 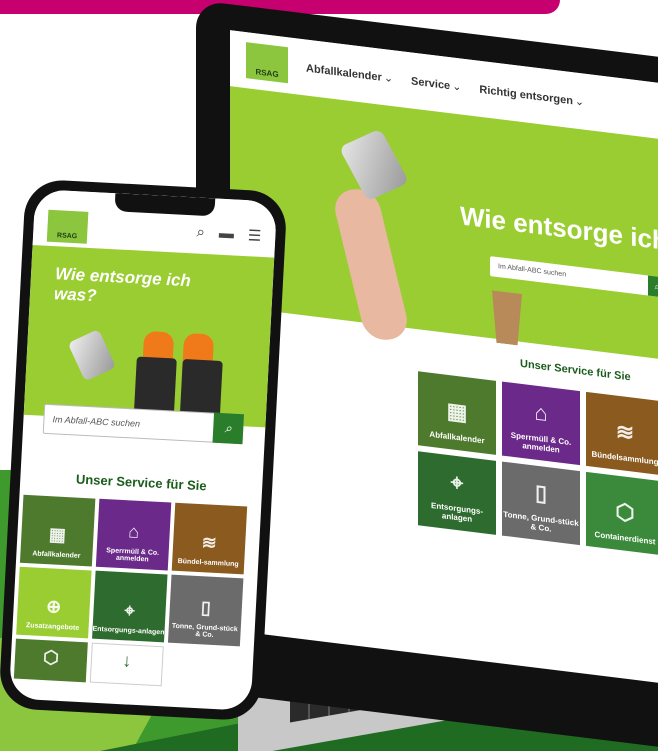 What do you see at coordinates (208, 563) in the screenshot?
I see `tile-label: Bündel-sammlung` at bounding box center [208, 563].